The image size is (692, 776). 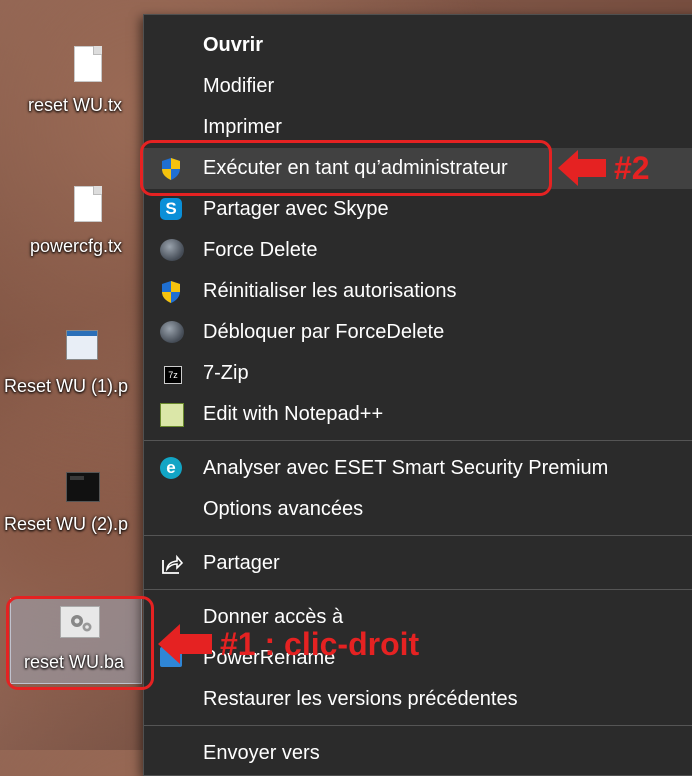 What do you see at coordinates (632, 168) in the screenshot?
I see `annotation-step2: #2` at bounding box center [632, 168].